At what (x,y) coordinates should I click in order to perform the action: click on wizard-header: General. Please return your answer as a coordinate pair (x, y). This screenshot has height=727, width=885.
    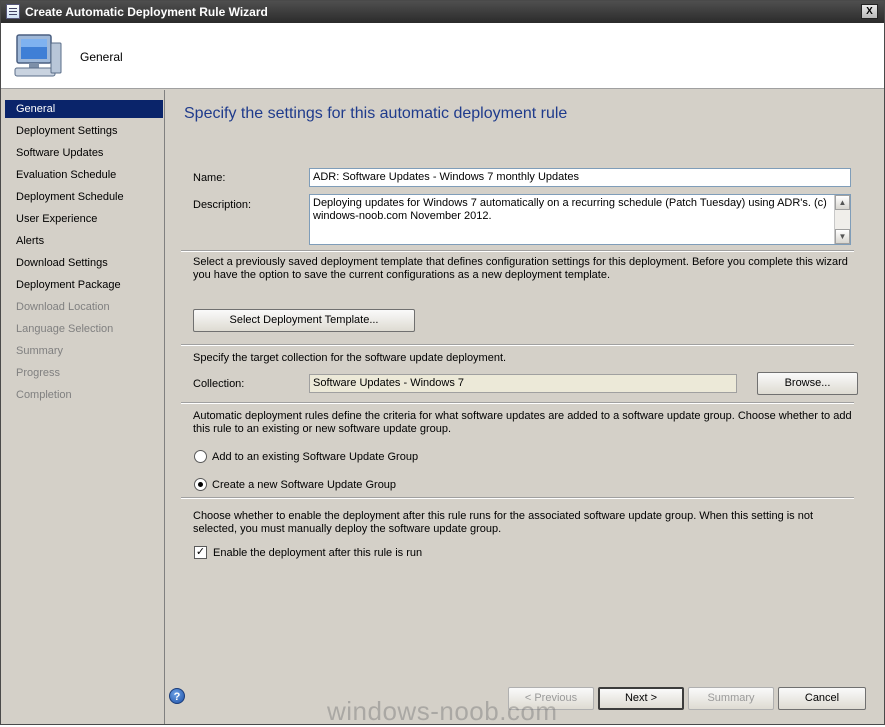
    Looking at the image, I should click on (442, 56).